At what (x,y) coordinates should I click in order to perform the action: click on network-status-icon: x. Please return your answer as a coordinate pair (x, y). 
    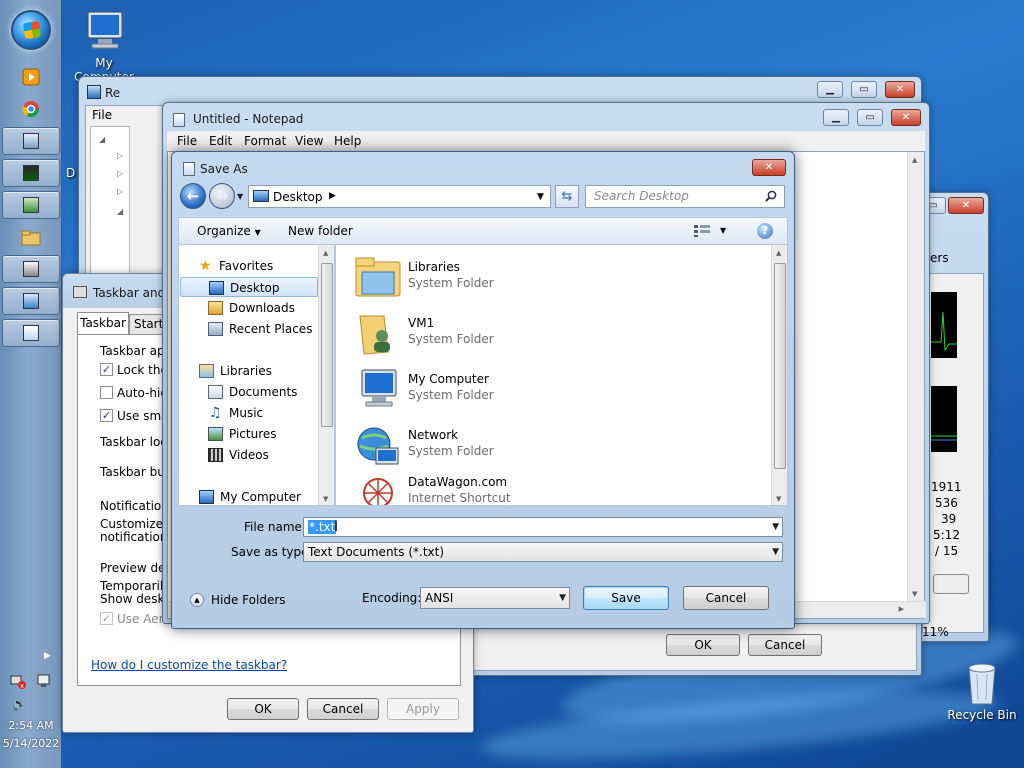
    Looking at the image, I should click on (18, 681).